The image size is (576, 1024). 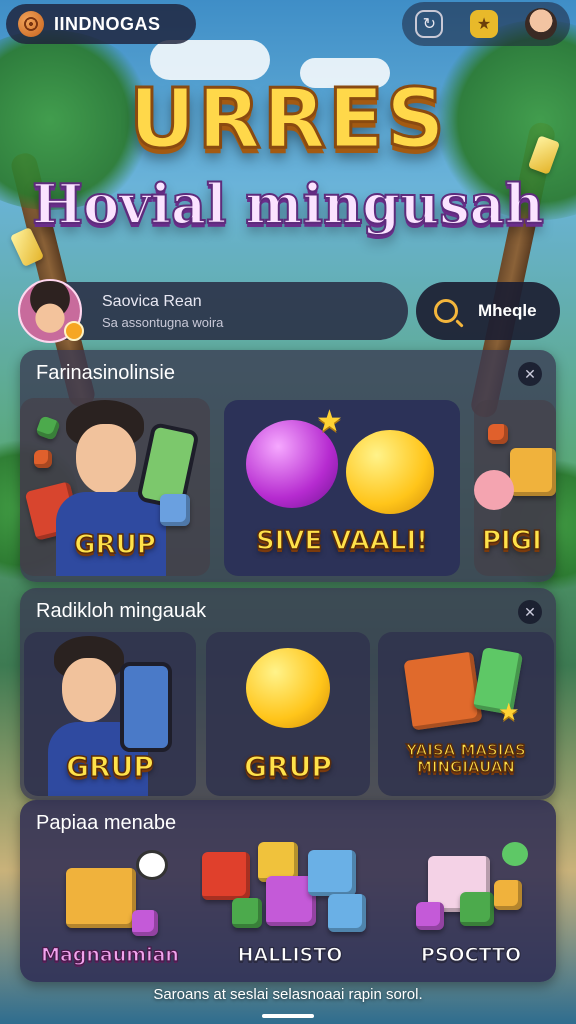 What do you see at coordinates (429, 24) in the screenshot?
I see `refresh-icon: ↻` at bounding box center [429, 24].